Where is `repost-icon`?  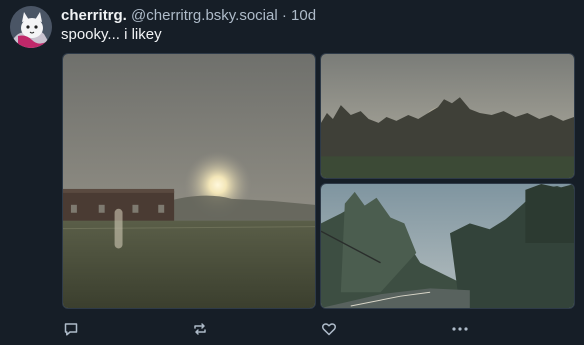 repost-icon is located at coordinates (200, 329).